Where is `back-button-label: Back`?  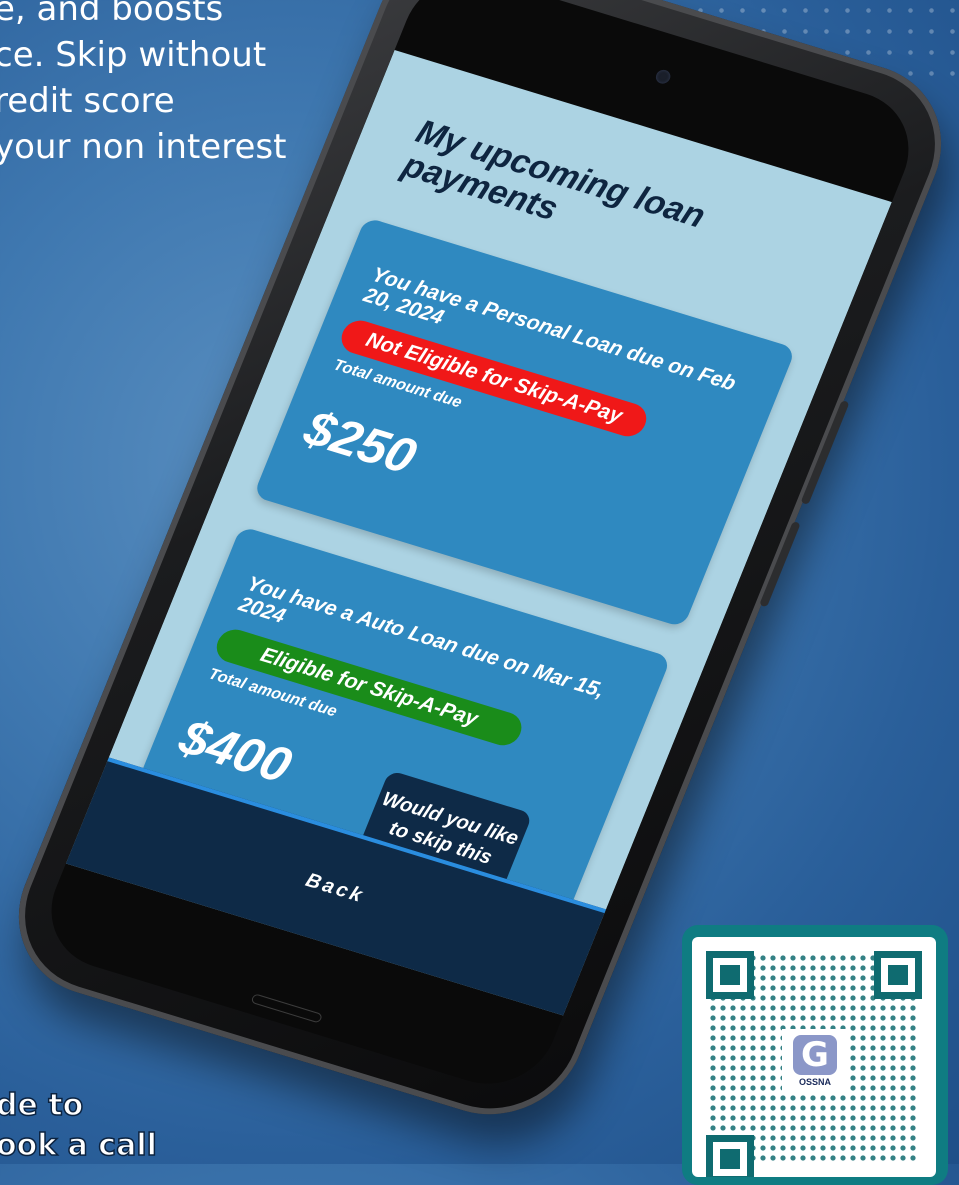 back-button-label: Back is located at coordinates (335, 887).